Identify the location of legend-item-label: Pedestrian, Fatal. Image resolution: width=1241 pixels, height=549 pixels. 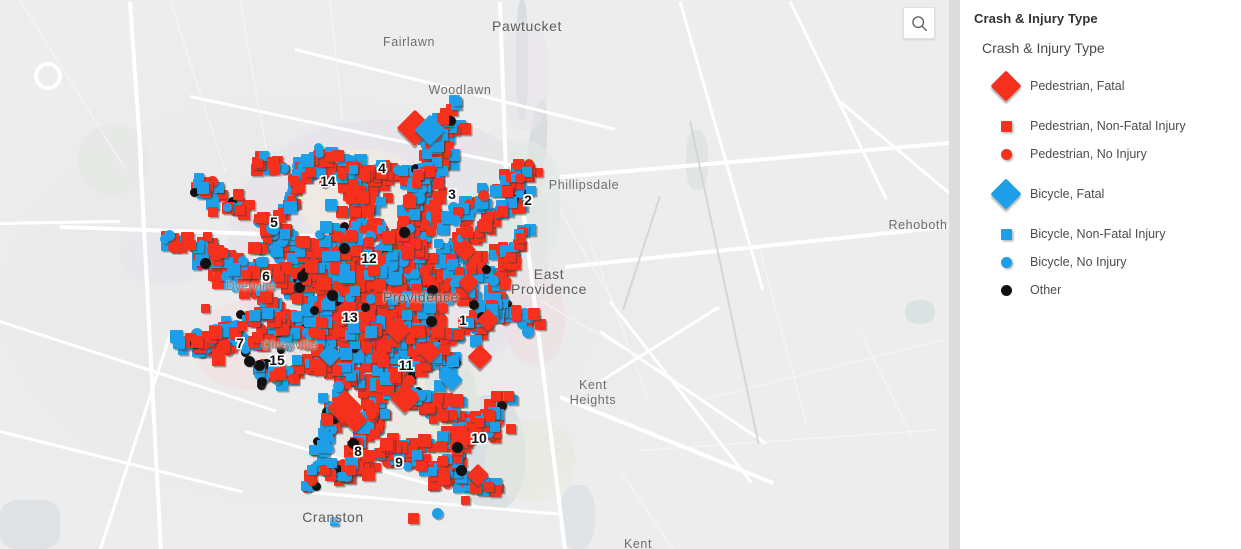
(1077, 86).